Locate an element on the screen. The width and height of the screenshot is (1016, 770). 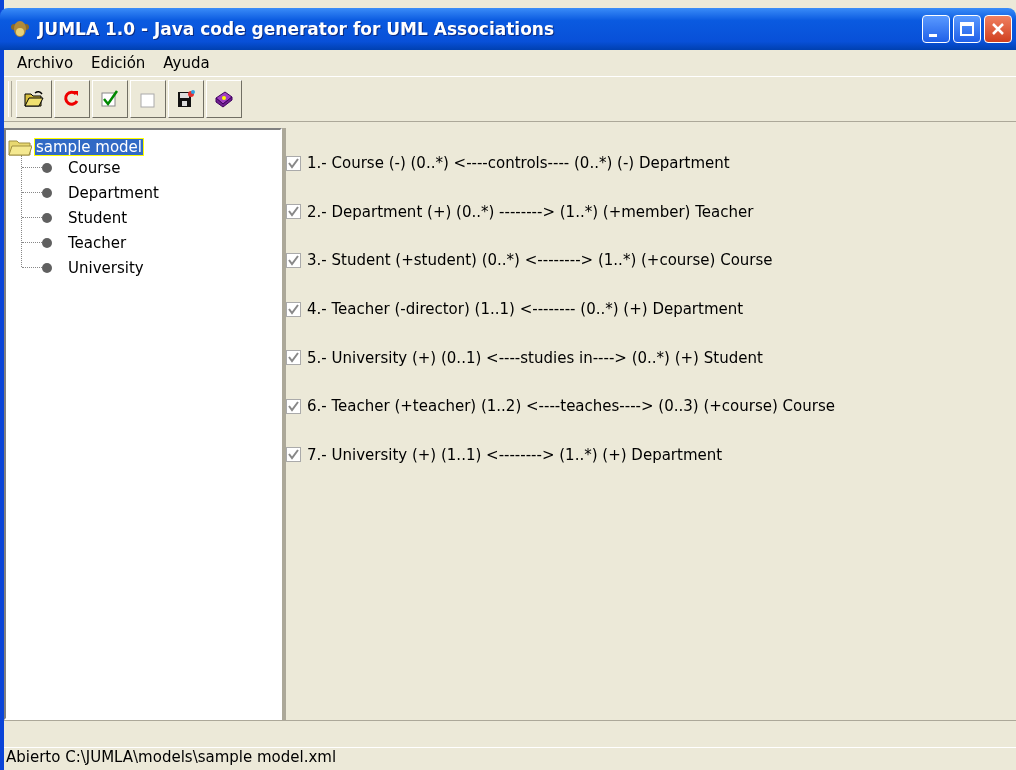
menu-item: Ayuda is located at coordinates (186, 63).